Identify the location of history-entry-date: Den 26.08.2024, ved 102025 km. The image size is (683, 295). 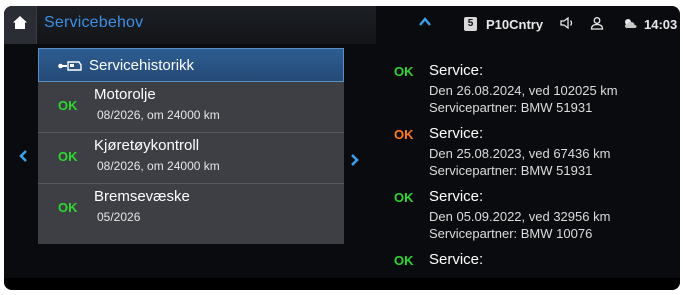
(523, 90).